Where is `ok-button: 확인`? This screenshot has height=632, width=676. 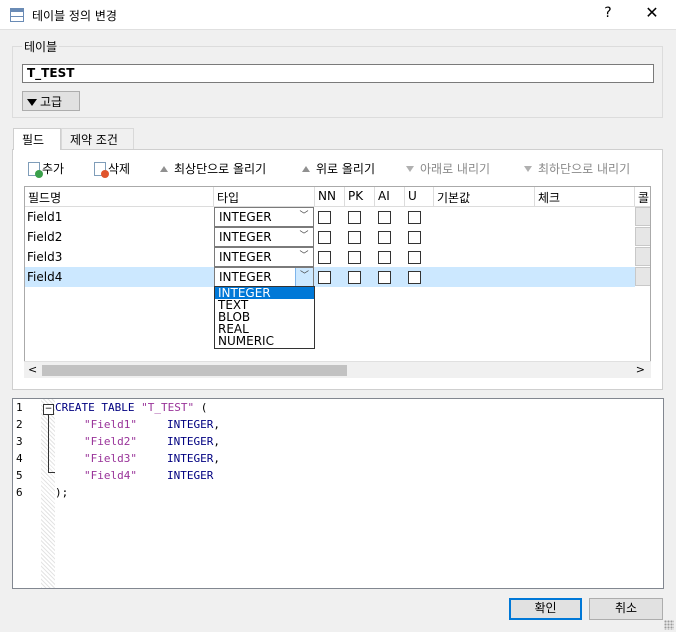 ok-button: 확인 is located at coordinates (545, 609).